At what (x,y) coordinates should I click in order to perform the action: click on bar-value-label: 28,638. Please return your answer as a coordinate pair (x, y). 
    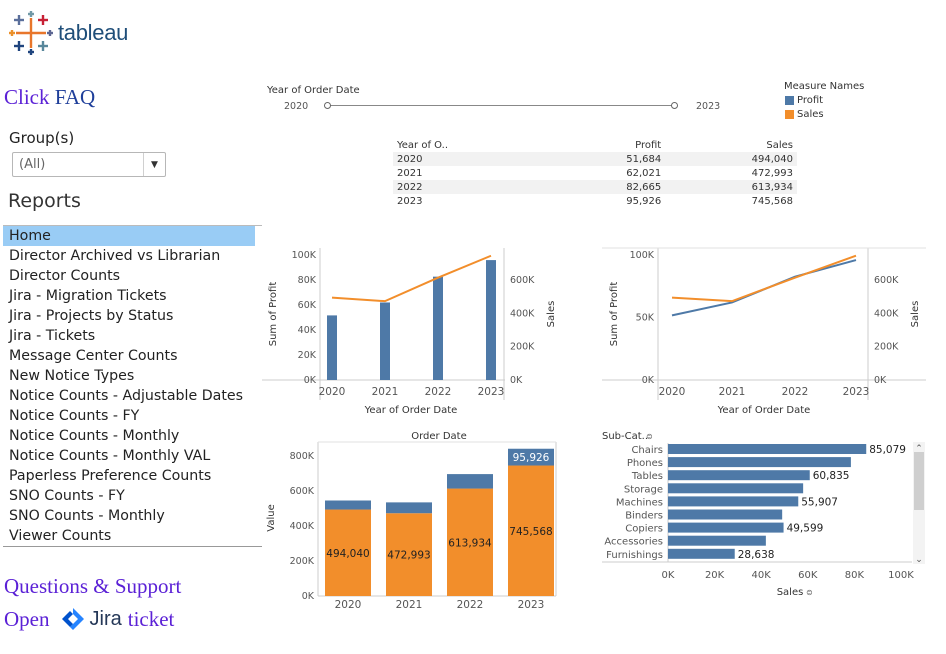
    Looking at the image, I should click on (756, 555).